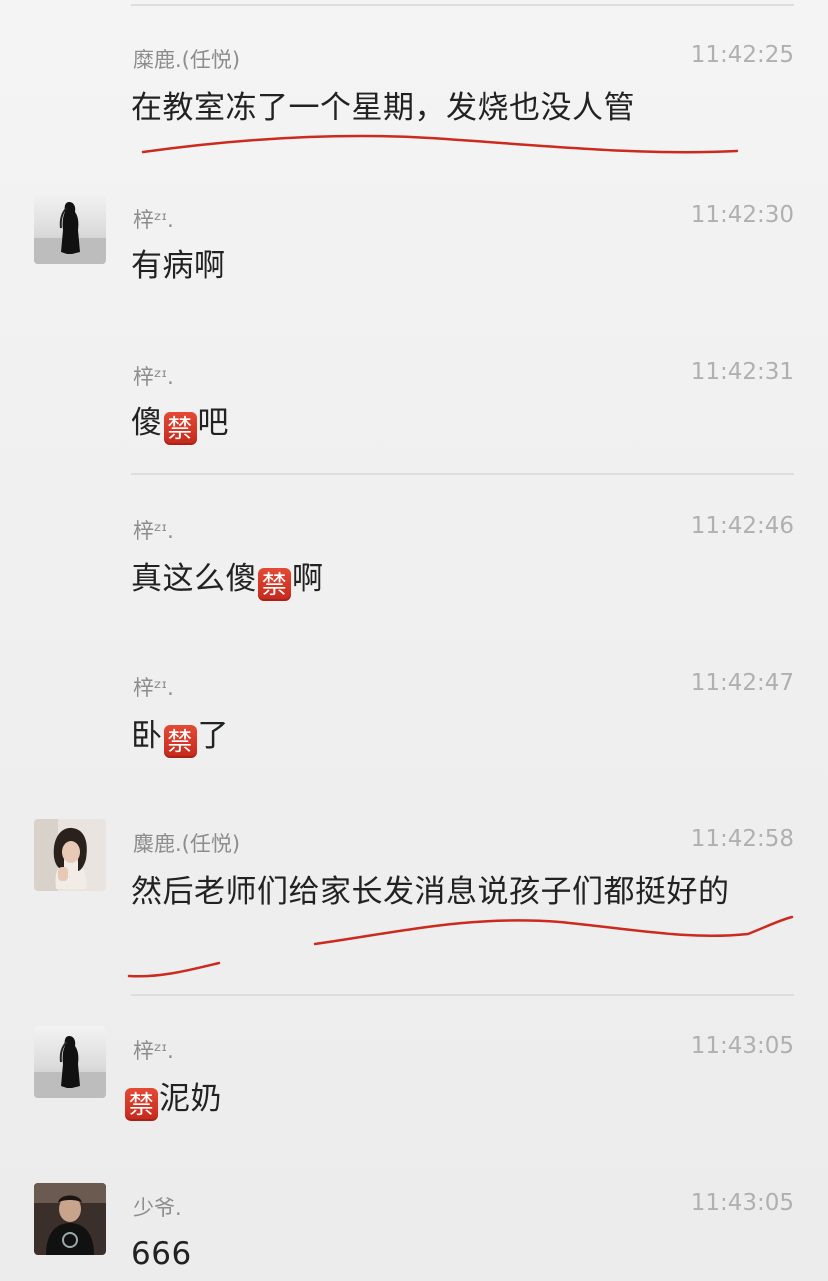 The width and height of the screenshot is (828, 1281). What do you see at coordinates (742, 683) in the screenshot?
I see `message-time: 11:42:47` at bounding box center [742, 683].